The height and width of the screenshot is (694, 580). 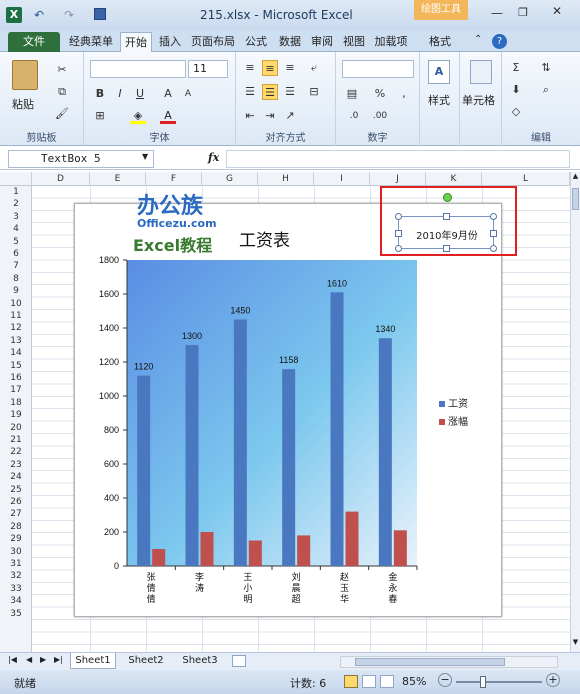 What do you see at coordinates (16, 527) in the screenshot?
I see `row-header-28: 28` at bounding box center [16, 527].